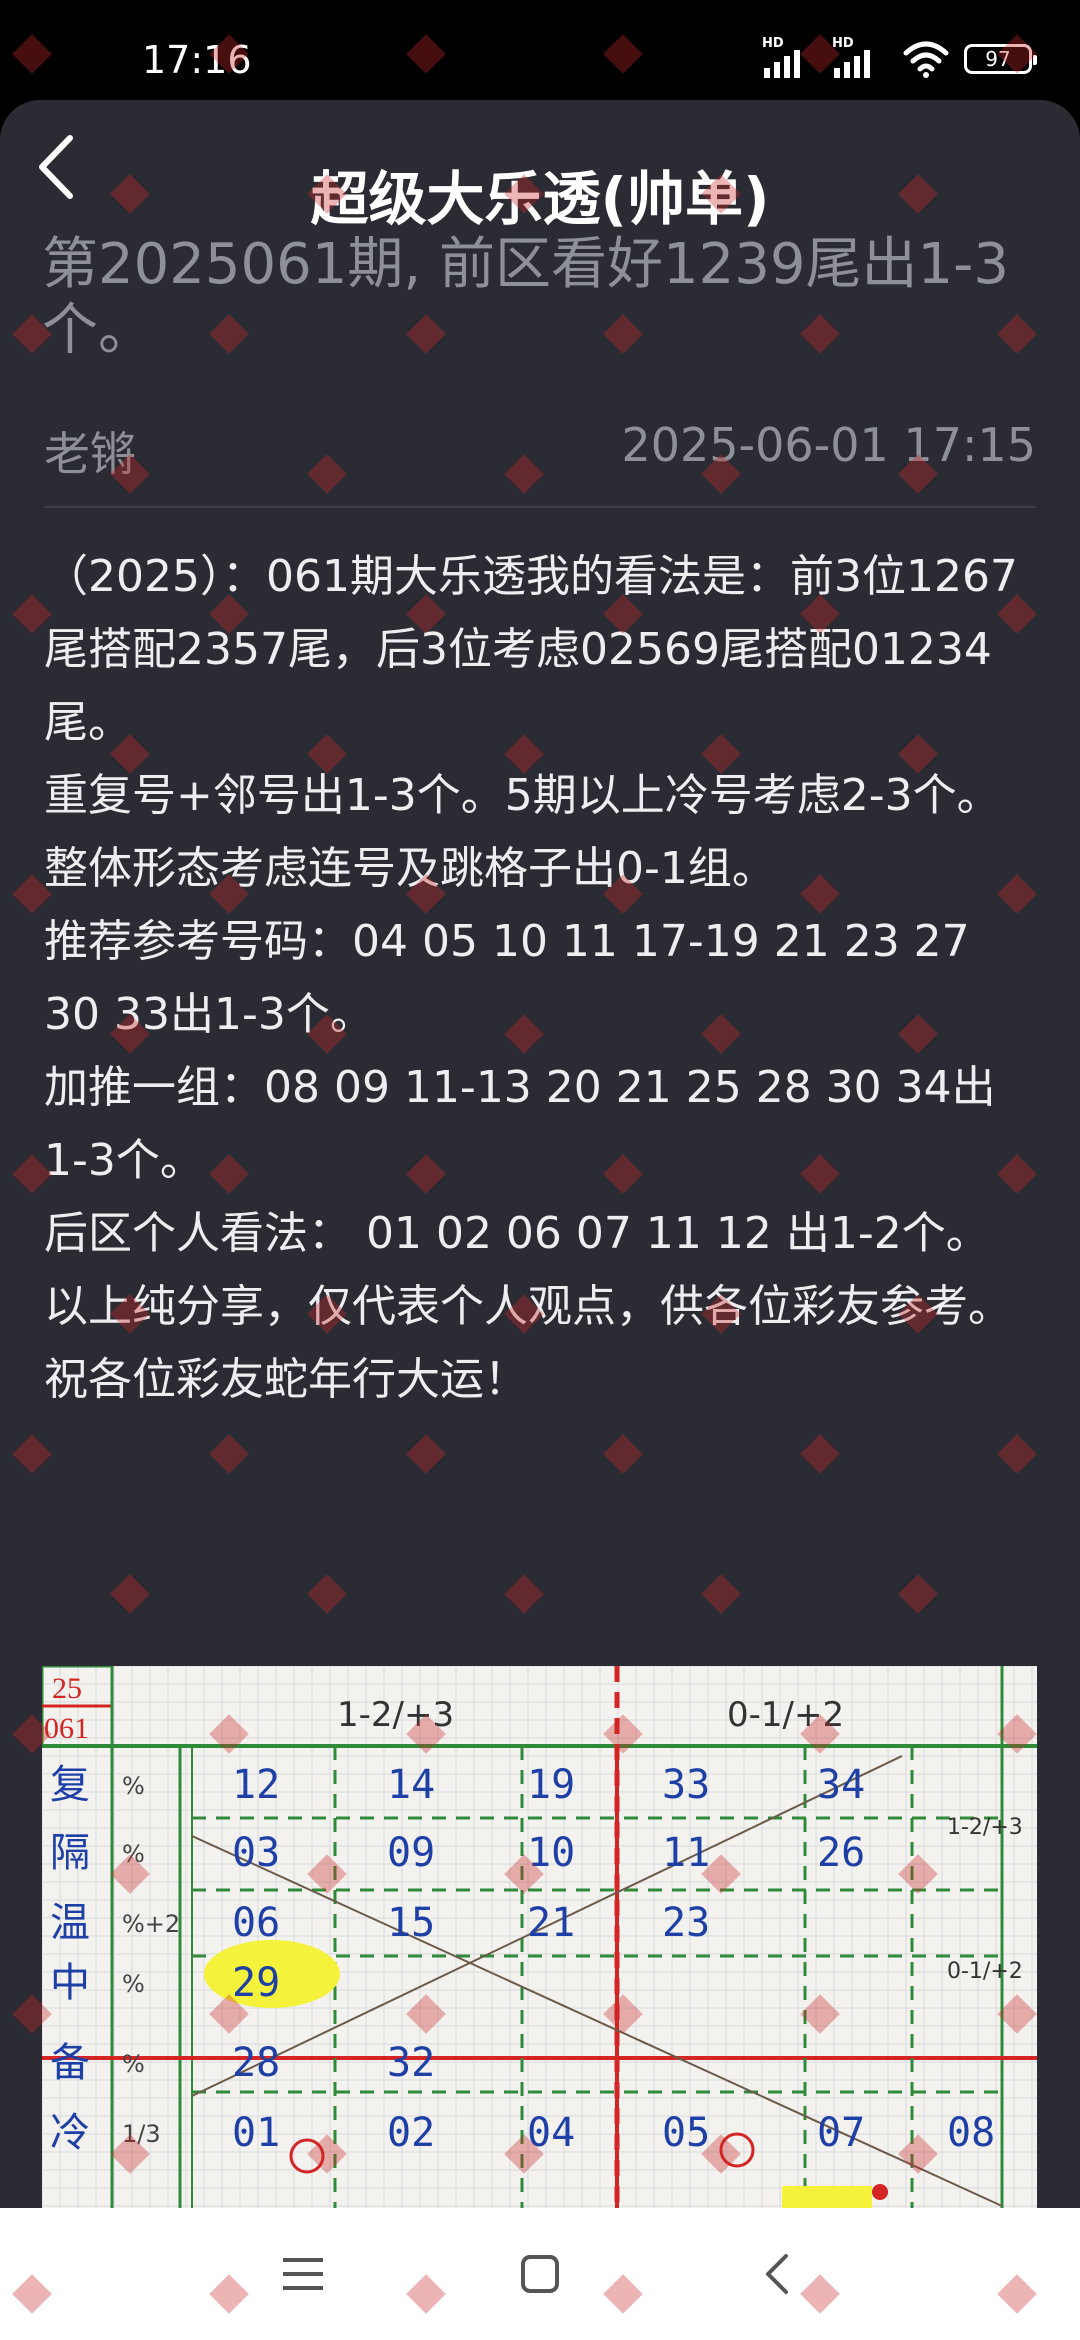 The height and width of the screenshot is (2340, 1080). I want to click on menu-button, so click(303, 2274).